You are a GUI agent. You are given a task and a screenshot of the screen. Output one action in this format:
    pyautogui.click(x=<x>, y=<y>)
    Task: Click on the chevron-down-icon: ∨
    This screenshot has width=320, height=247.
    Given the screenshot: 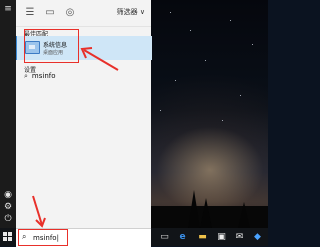 What is the action you would take?
    pyautogui.click(x=142, y=12)
    